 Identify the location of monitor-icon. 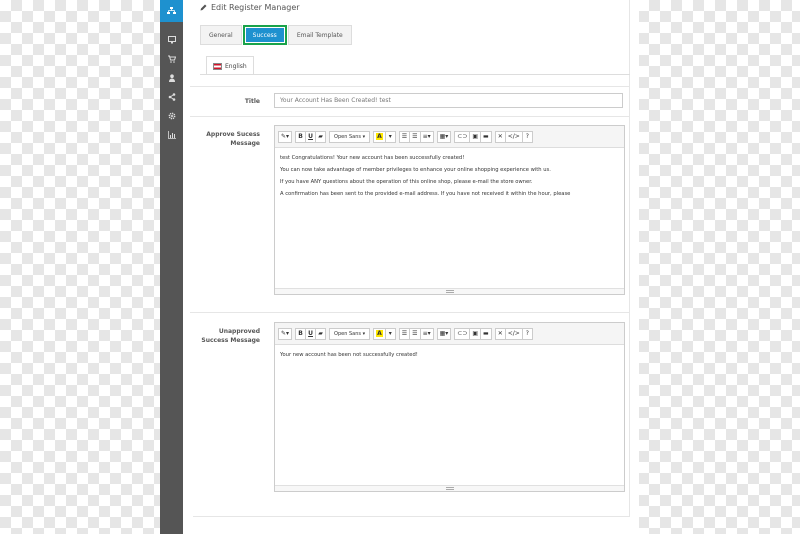
(171, 39).